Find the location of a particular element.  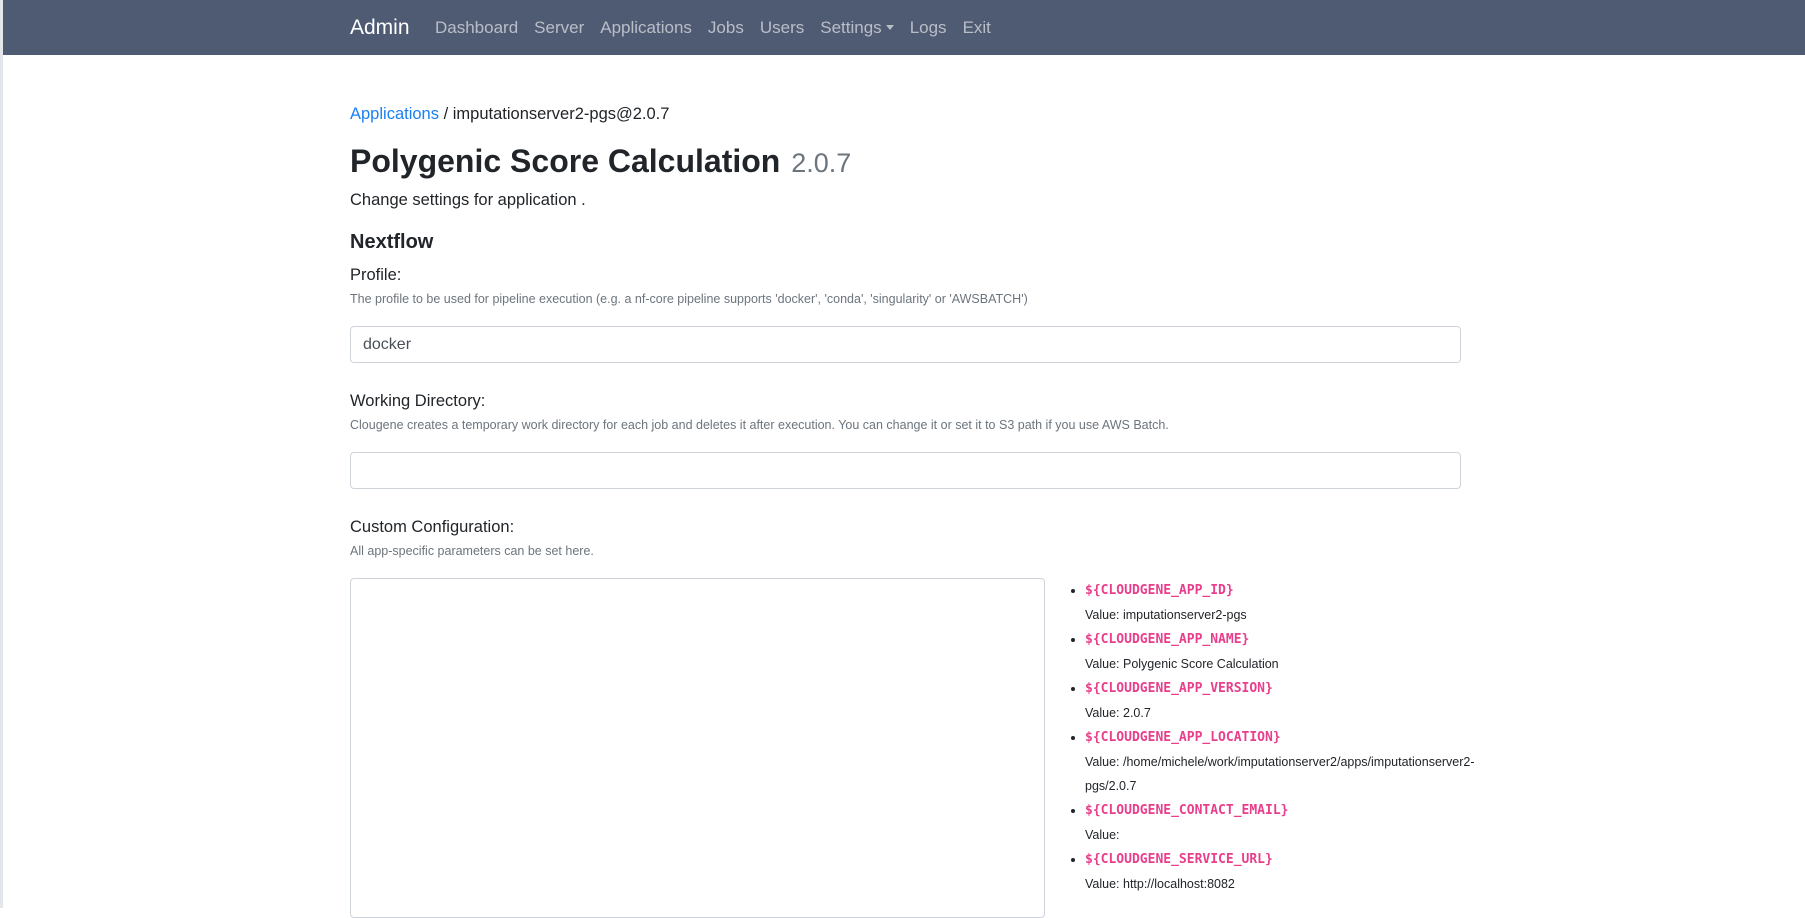

variable-value: Value: Polygenic Score Calculation is located at coordinates (1182, 664).